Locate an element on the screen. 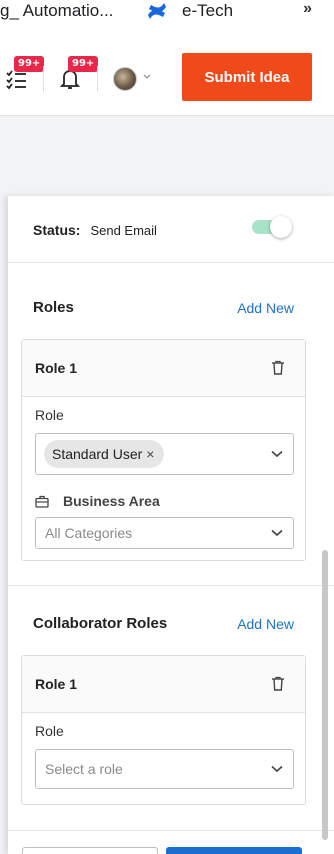 This screenshot has height=854, width=334. role-field-label: Role is located at coordinates (49, 415).